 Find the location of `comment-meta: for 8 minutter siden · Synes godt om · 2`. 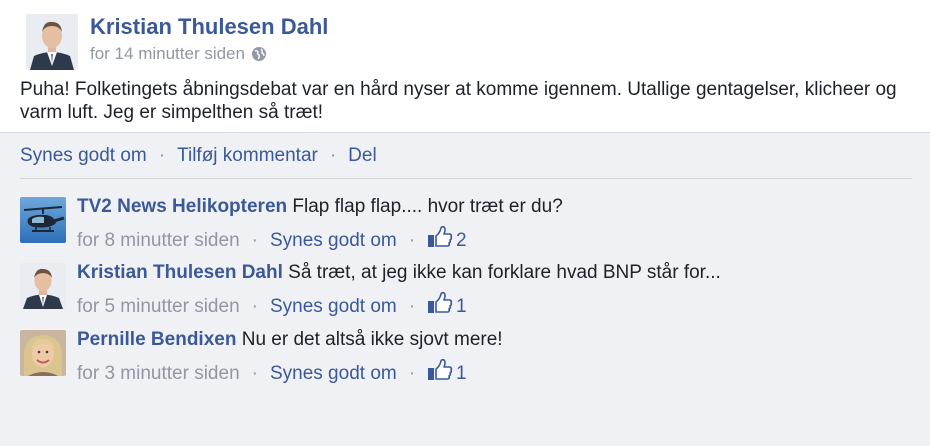

comment-meta: for 8 minutter siden · Synes godt om · 2 is located at coordinates (272, 239).